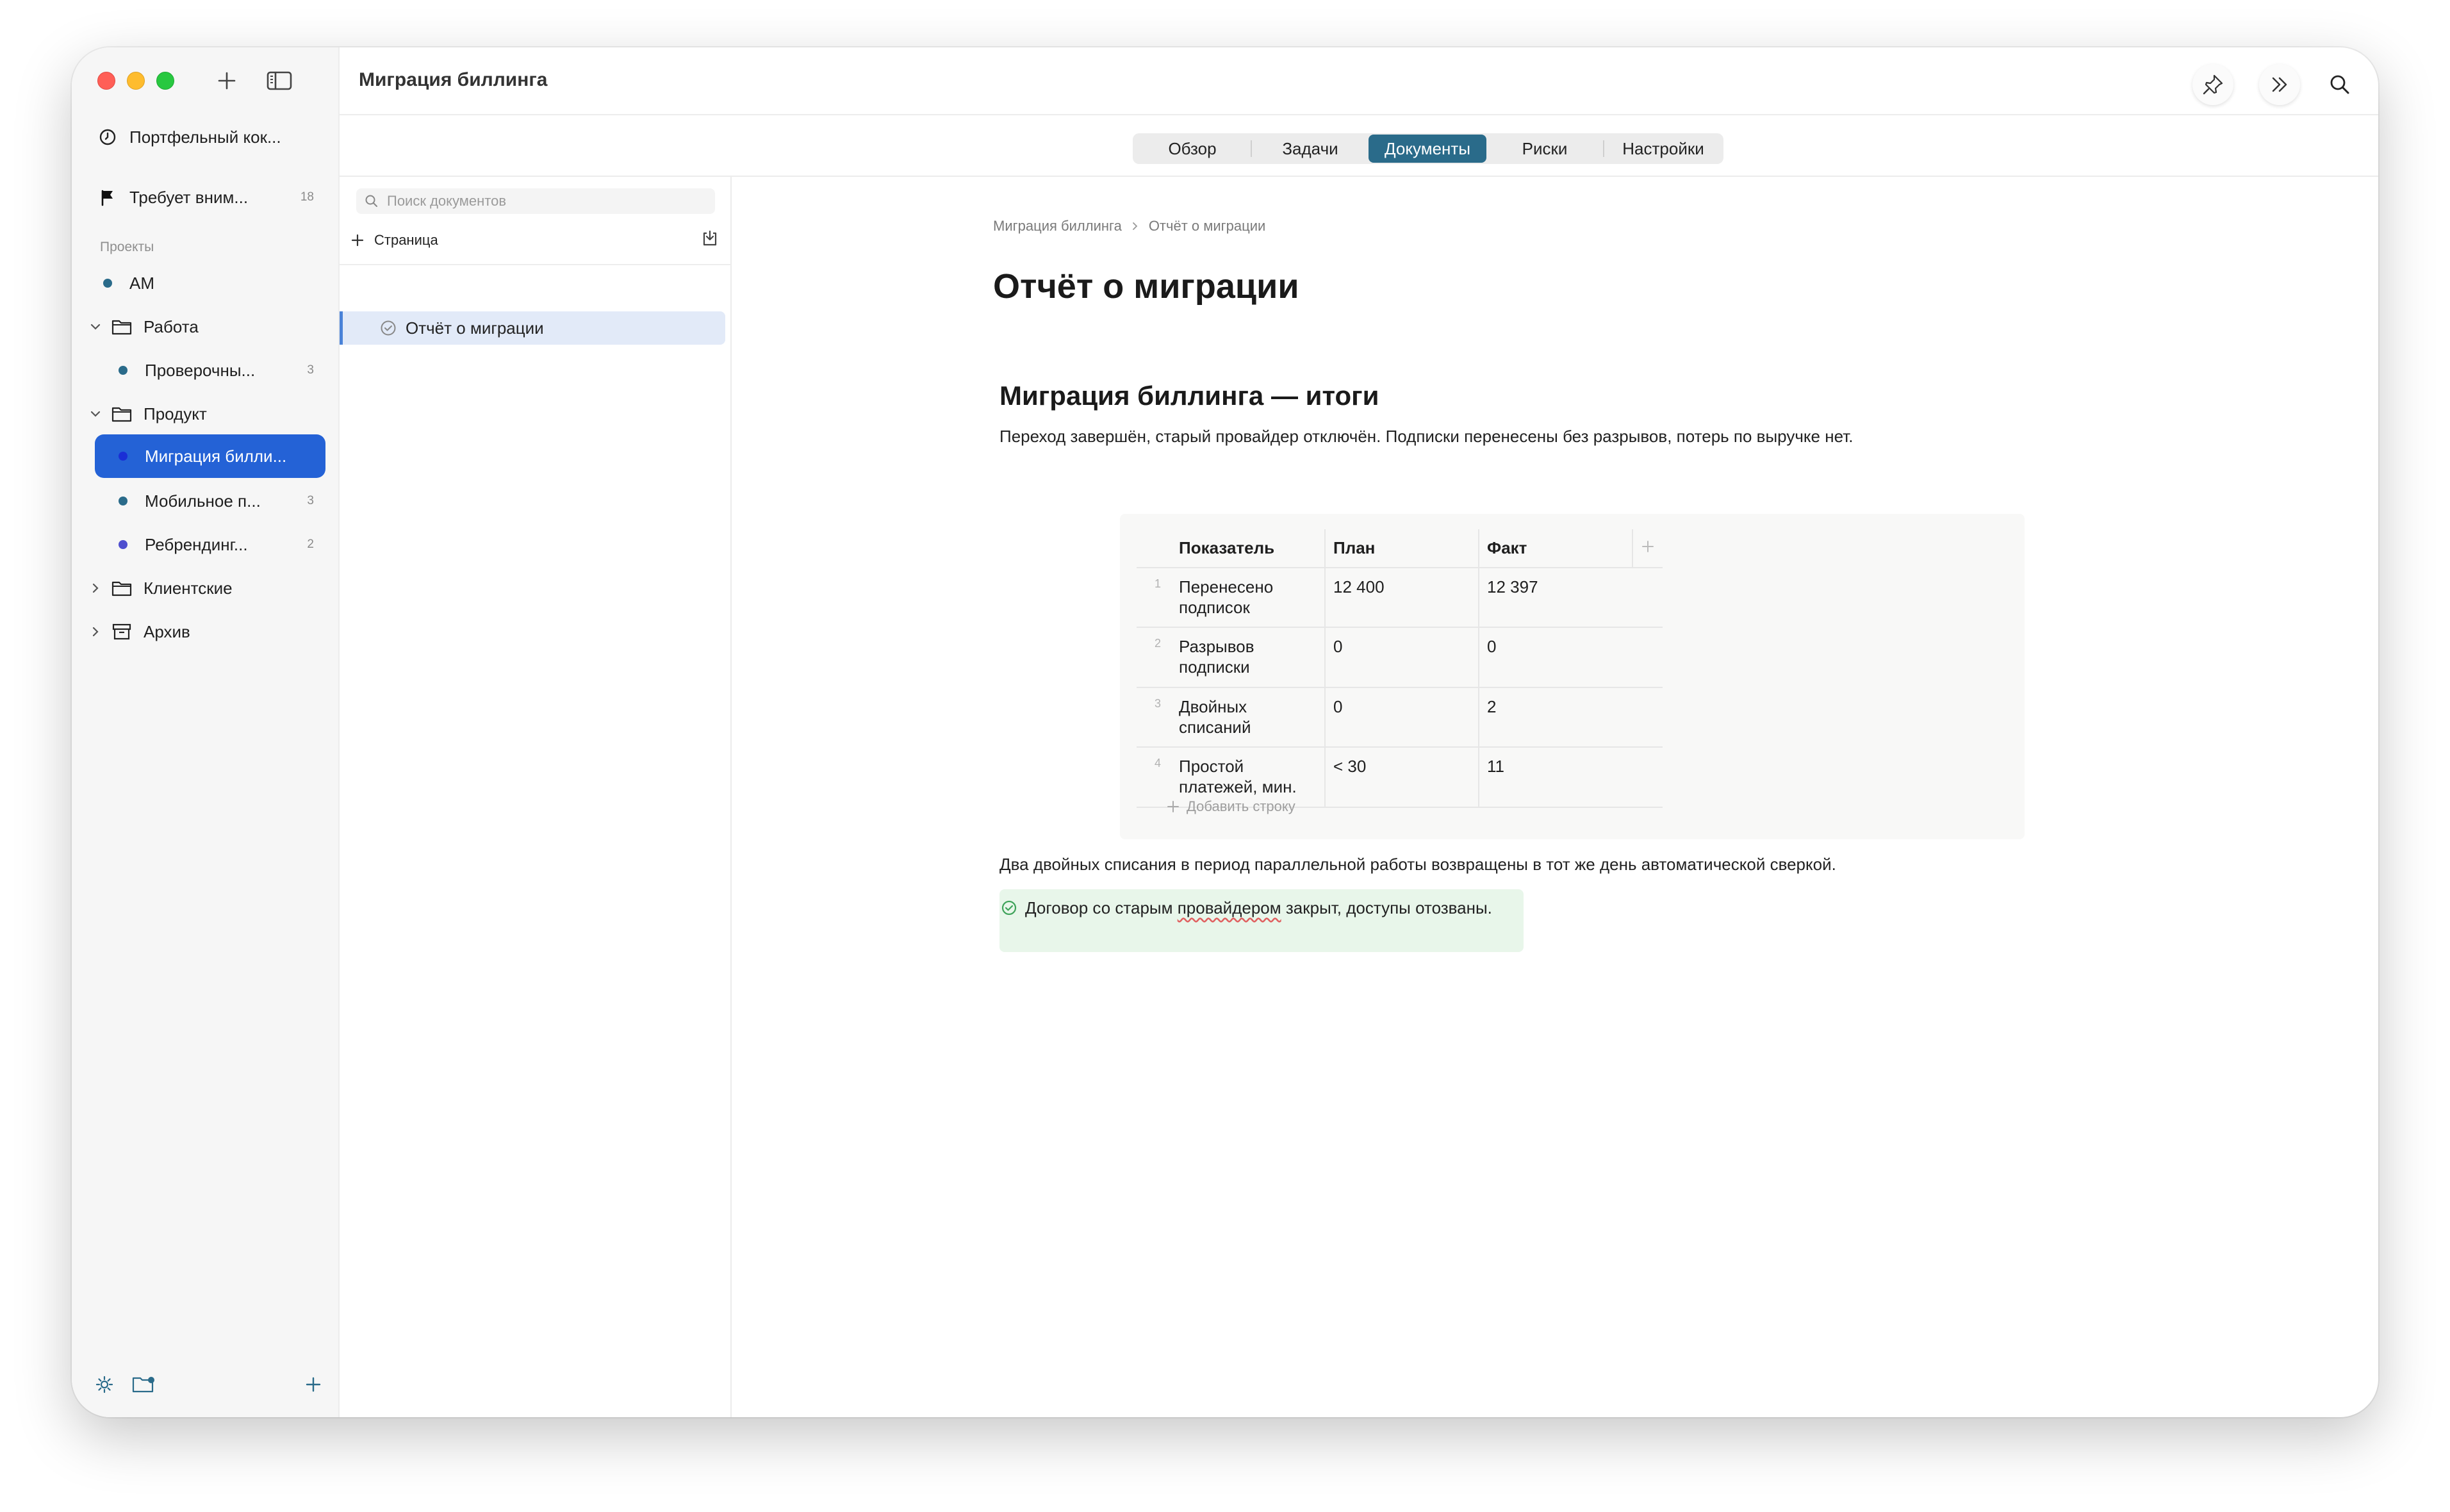 The width and height of the screenshot is (2450, 1512). Describe the element at coordinates (2280, 85) in the screenshot. I see `forward-button` at that location.